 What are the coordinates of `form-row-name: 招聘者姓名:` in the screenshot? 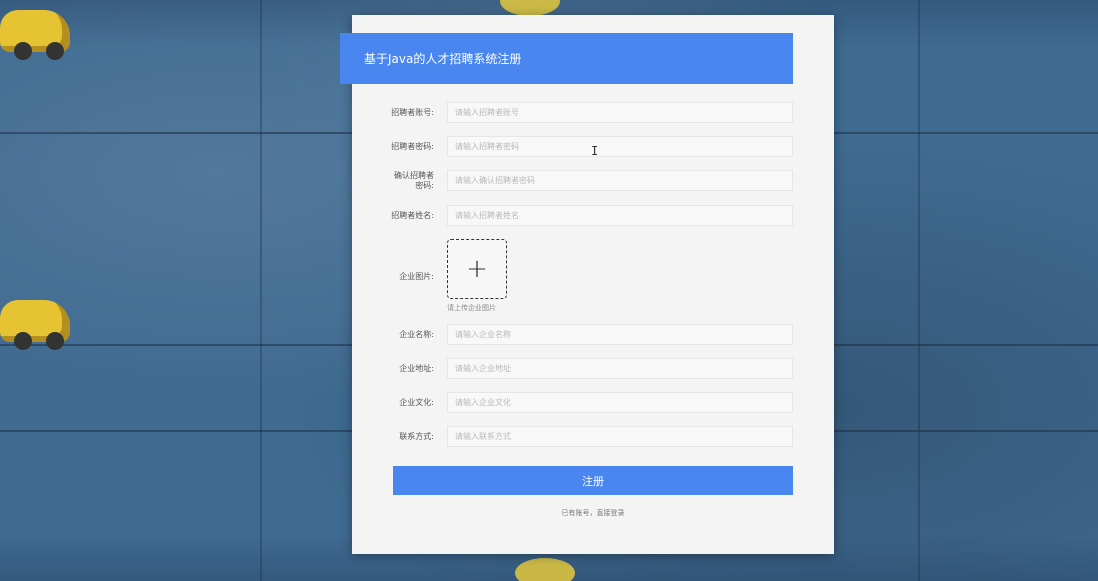 It's located at (593, 215).